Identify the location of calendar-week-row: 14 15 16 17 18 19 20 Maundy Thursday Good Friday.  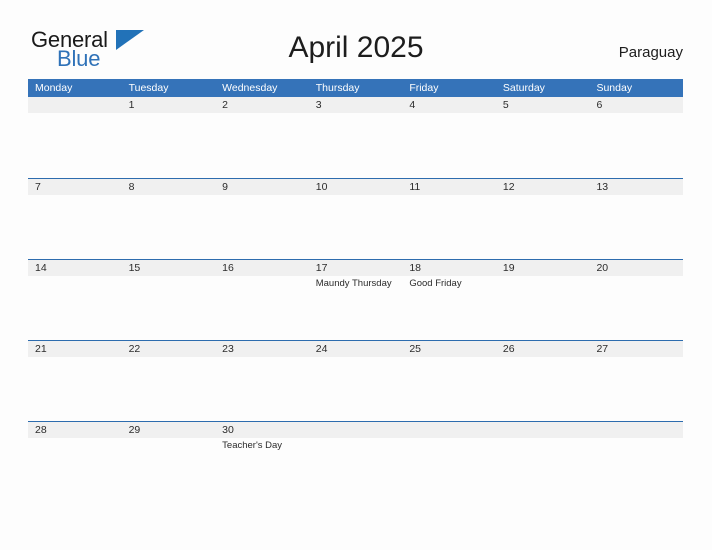
(355, 299).